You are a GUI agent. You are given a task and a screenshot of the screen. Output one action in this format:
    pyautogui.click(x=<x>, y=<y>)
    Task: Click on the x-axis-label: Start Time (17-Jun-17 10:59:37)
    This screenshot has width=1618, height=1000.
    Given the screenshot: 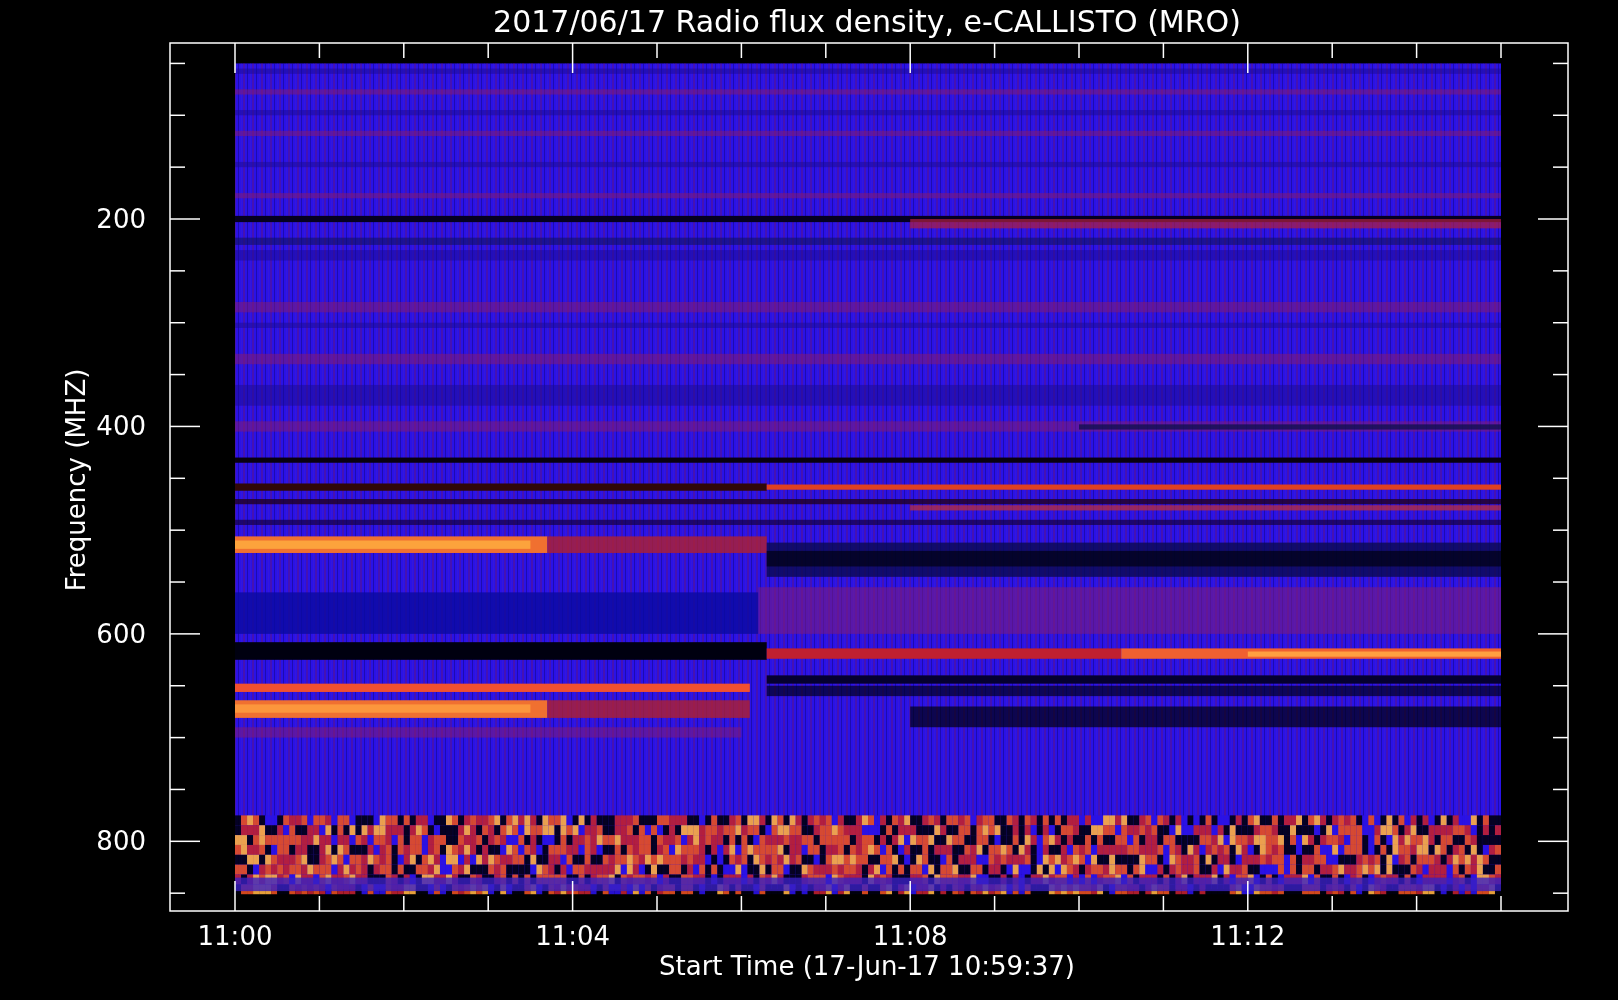 What is the action you would take?
    pyautogui.click(x=867, y=966)
    